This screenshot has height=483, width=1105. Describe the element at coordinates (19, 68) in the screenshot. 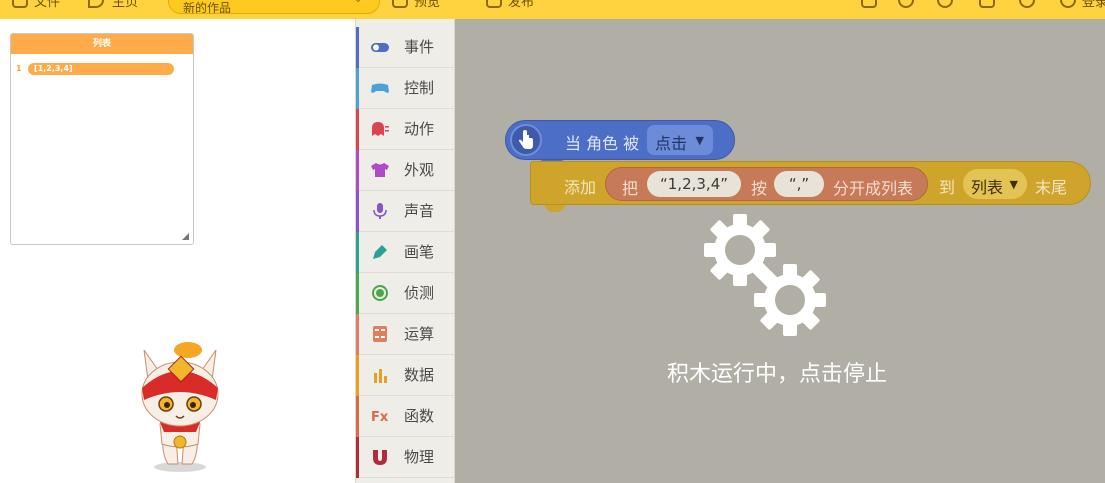

I see `list-item-index: 1` at that location.